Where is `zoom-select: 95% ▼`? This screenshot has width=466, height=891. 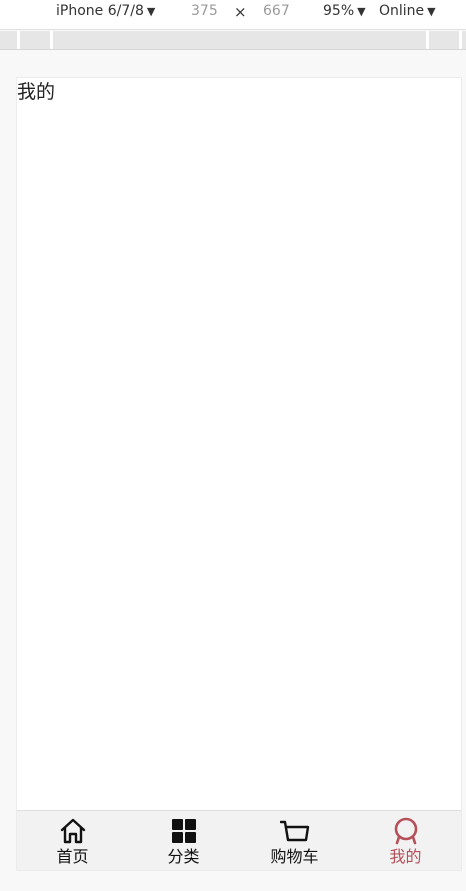
zoom-select: 95% ▼ is located at coordinates (344, 11).